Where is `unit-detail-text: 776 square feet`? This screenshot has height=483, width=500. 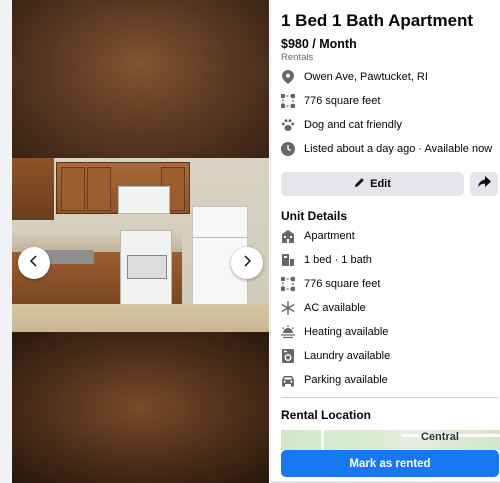 unit-detail-text: 776 square feet is located at coordinates (342, 284).